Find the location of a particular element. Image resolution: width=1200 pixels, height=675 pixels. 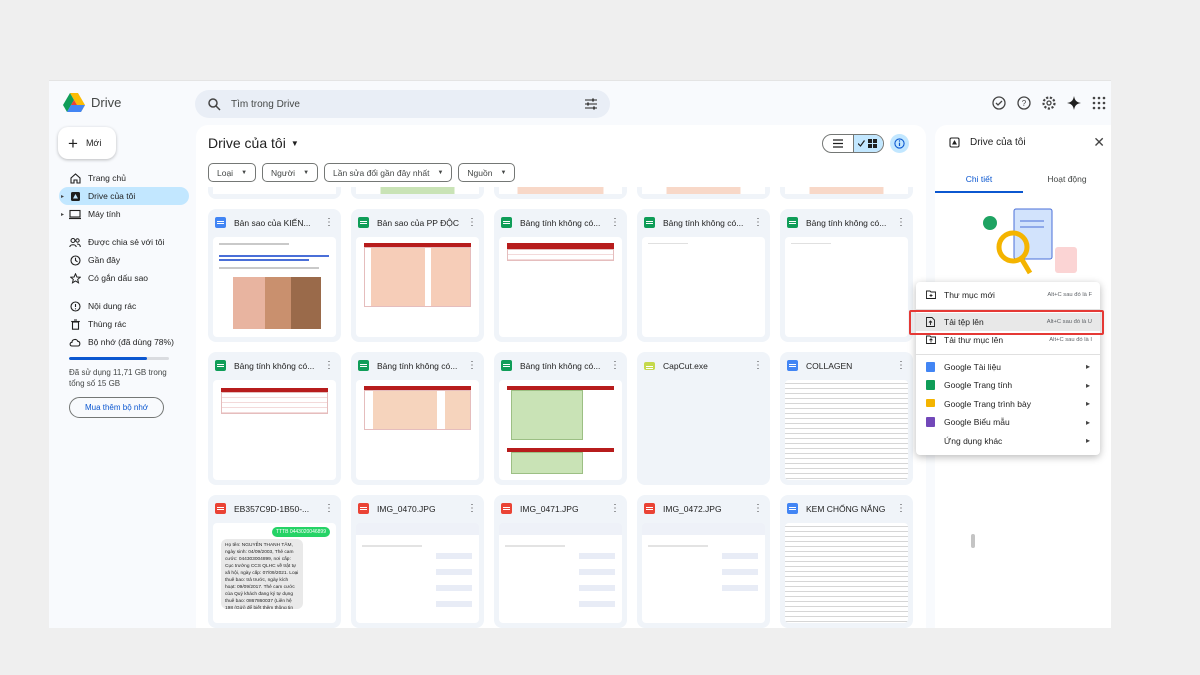

menu-item-google-sheets: Google Trang tính ▸ is located at coordinates (1008, 385).